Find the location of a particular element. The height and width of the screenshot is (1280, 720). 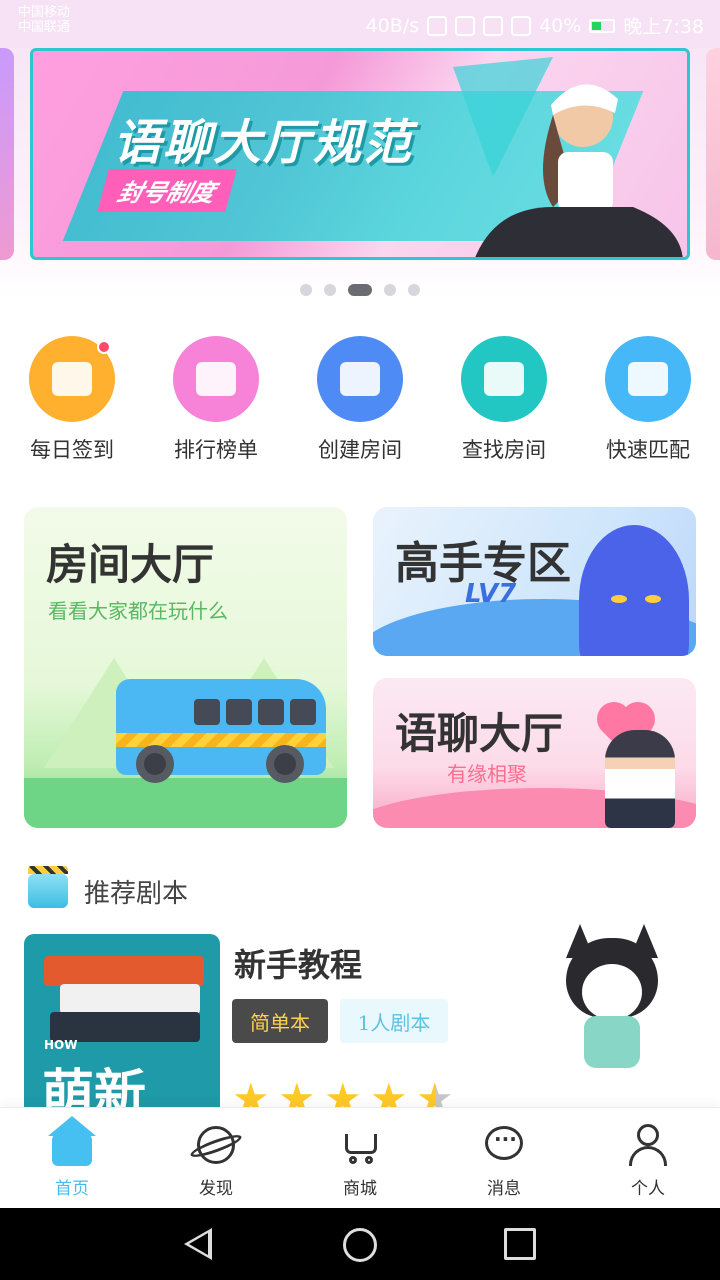

recent-apps-icon is located at coordinates (520, 1244).